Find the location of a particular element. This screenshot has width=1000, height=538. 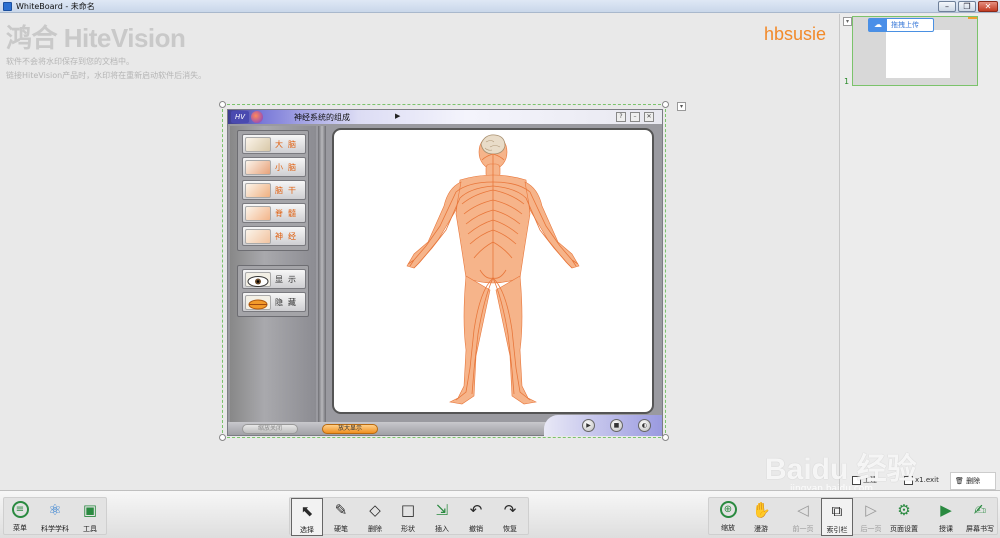

chevron-down-icon: ▾ is located at coordinates (681, 106).